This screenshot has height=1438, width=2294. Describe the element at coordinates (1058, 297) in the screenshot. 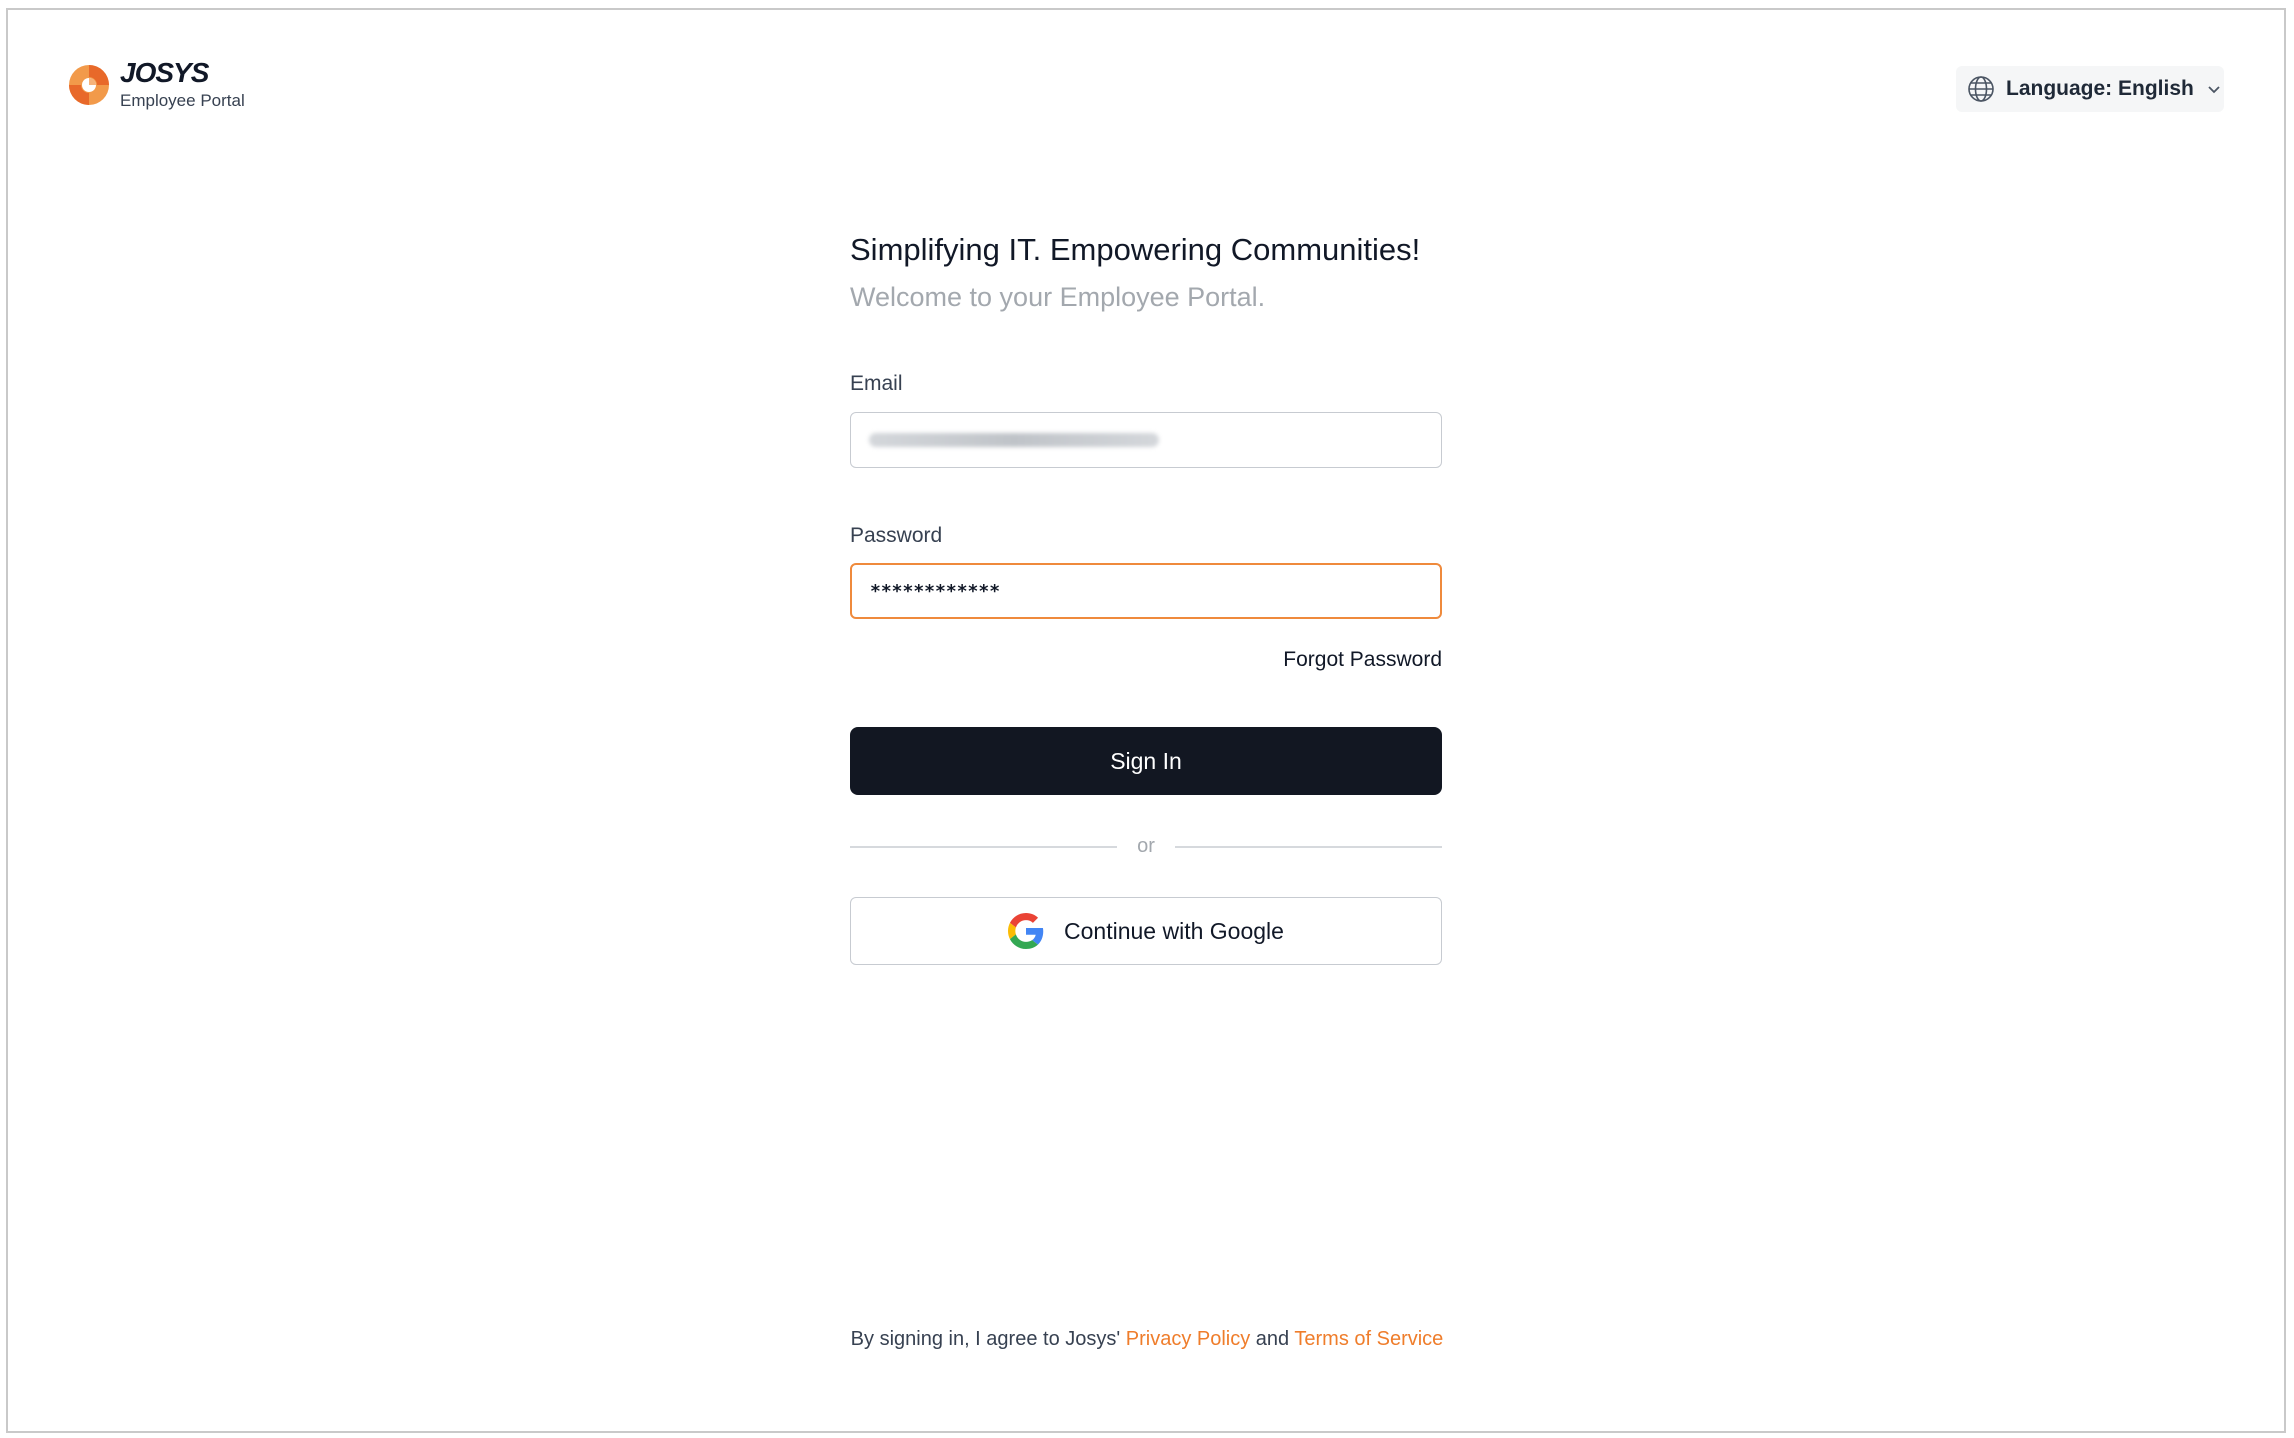

I see `page-subheading: Welcome to your Employee Portal.` at that location.